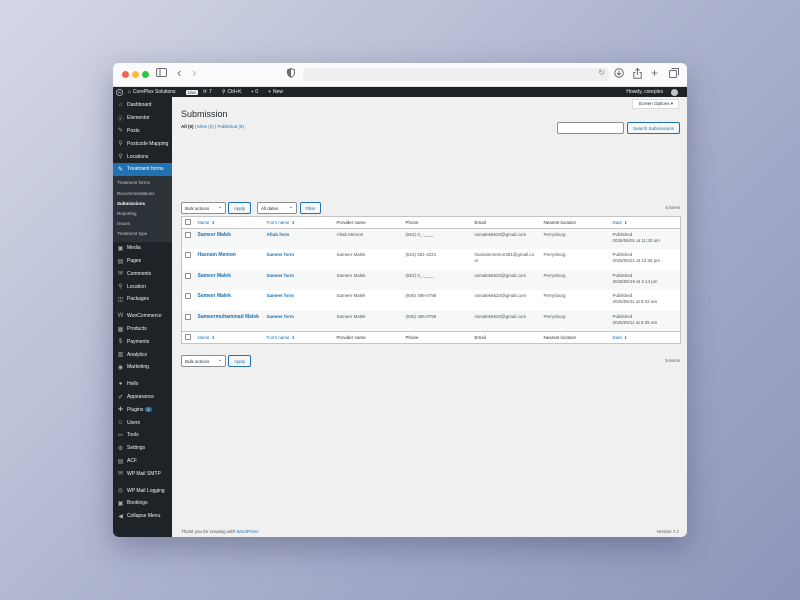 This screenshot has height=600, width=800. I want to click on wordpress-logo-icon: W, so click(119, 92).